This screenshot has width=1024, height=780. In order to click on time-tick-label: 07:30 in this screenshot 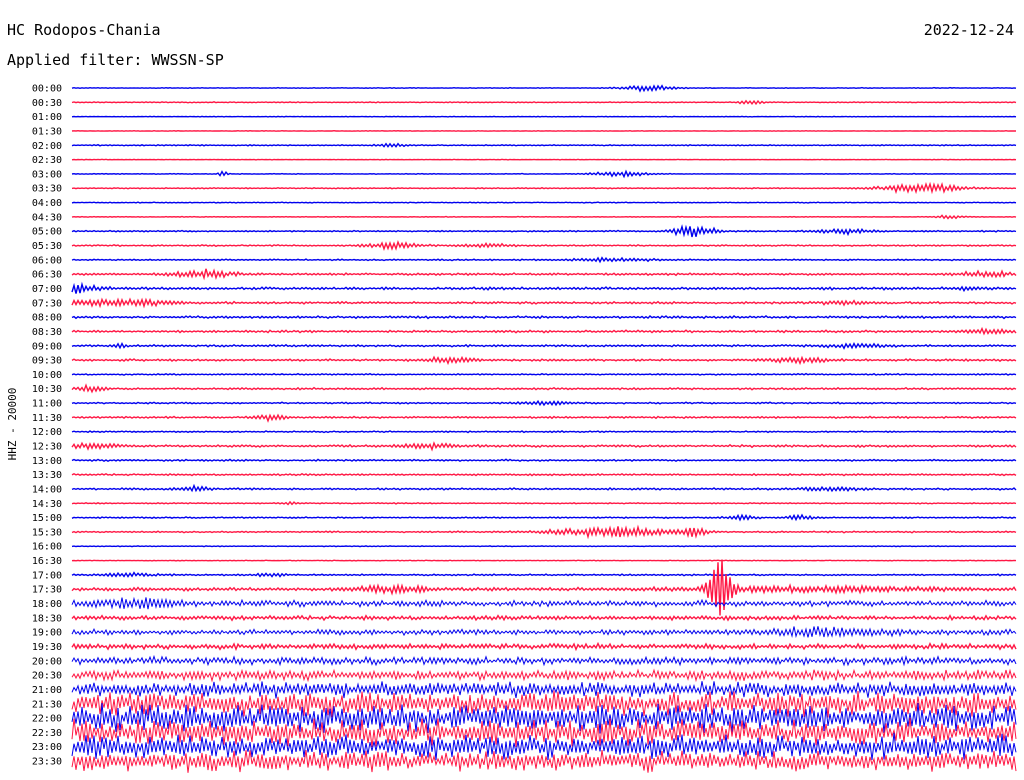, I will do `click(47, 303)`.